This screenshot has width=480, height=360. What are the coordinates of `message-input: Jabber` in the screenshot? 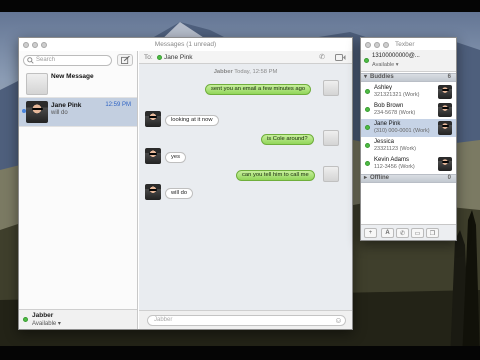 It's located at (246, 320).